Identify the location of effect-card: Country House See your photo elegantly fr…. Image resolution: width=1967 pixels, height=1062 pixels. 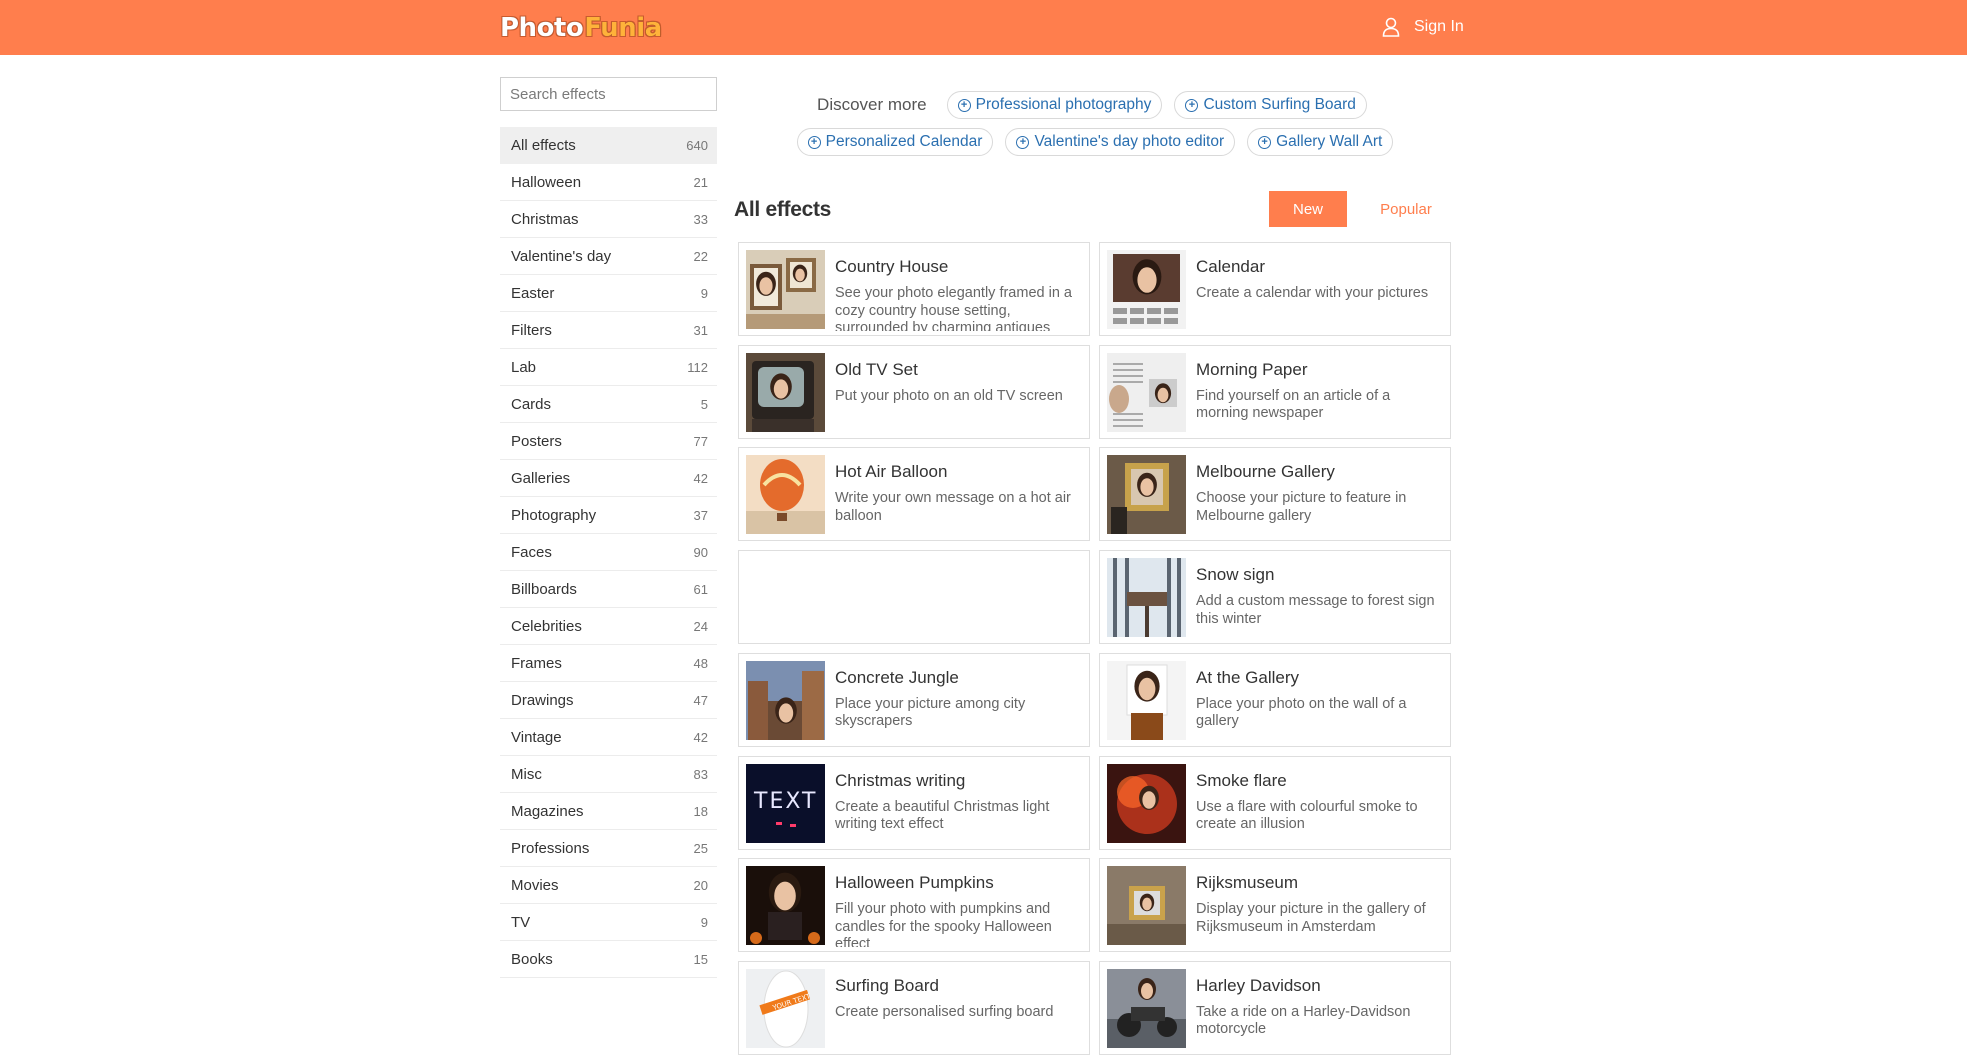
(914, 289).